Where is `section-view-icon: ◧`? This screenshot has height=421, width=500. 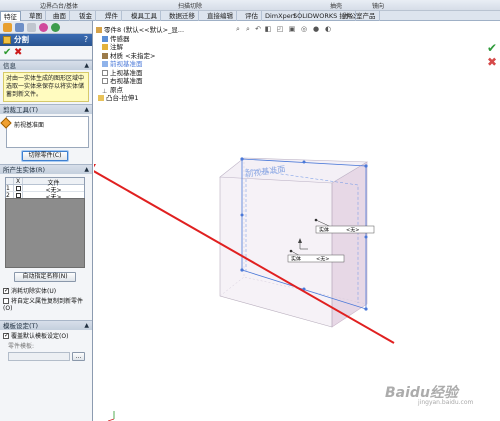
section-view-icon: ◧ is located at coordinates (268, 29).